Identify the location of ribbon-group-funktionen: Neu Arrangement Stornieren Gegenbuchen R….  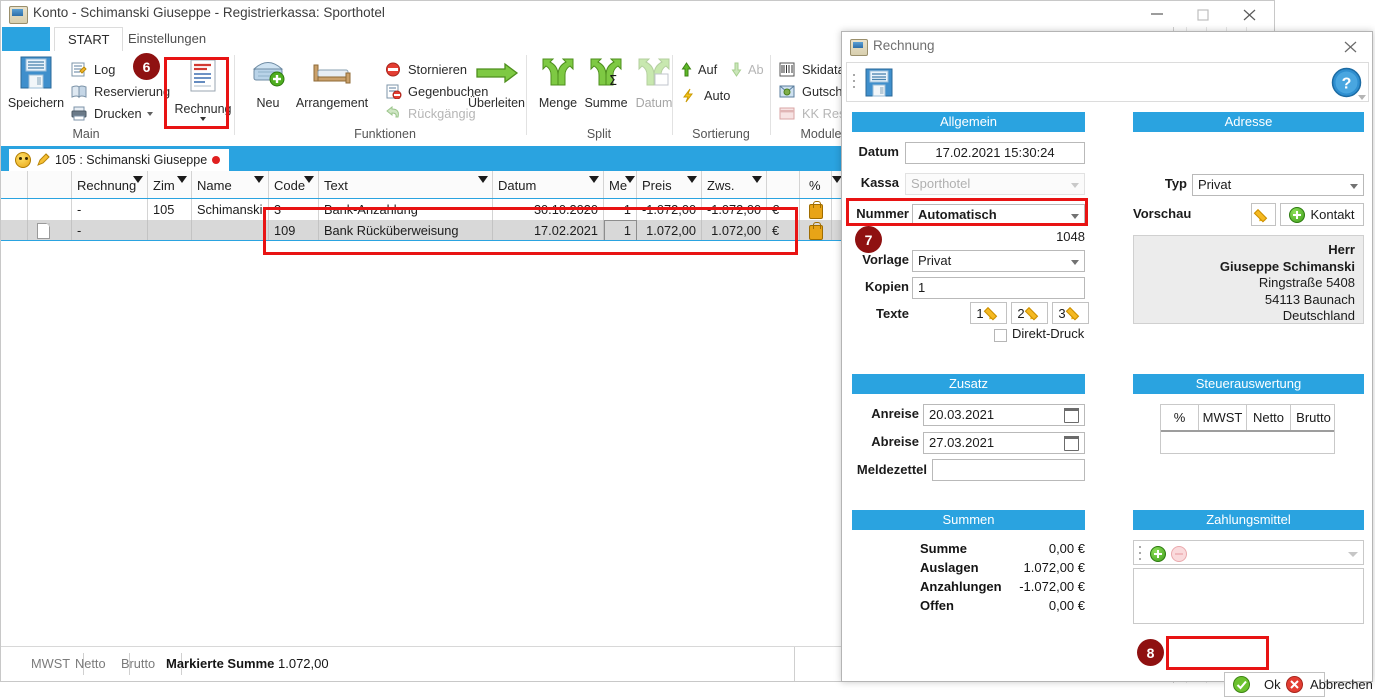
(380, 97).